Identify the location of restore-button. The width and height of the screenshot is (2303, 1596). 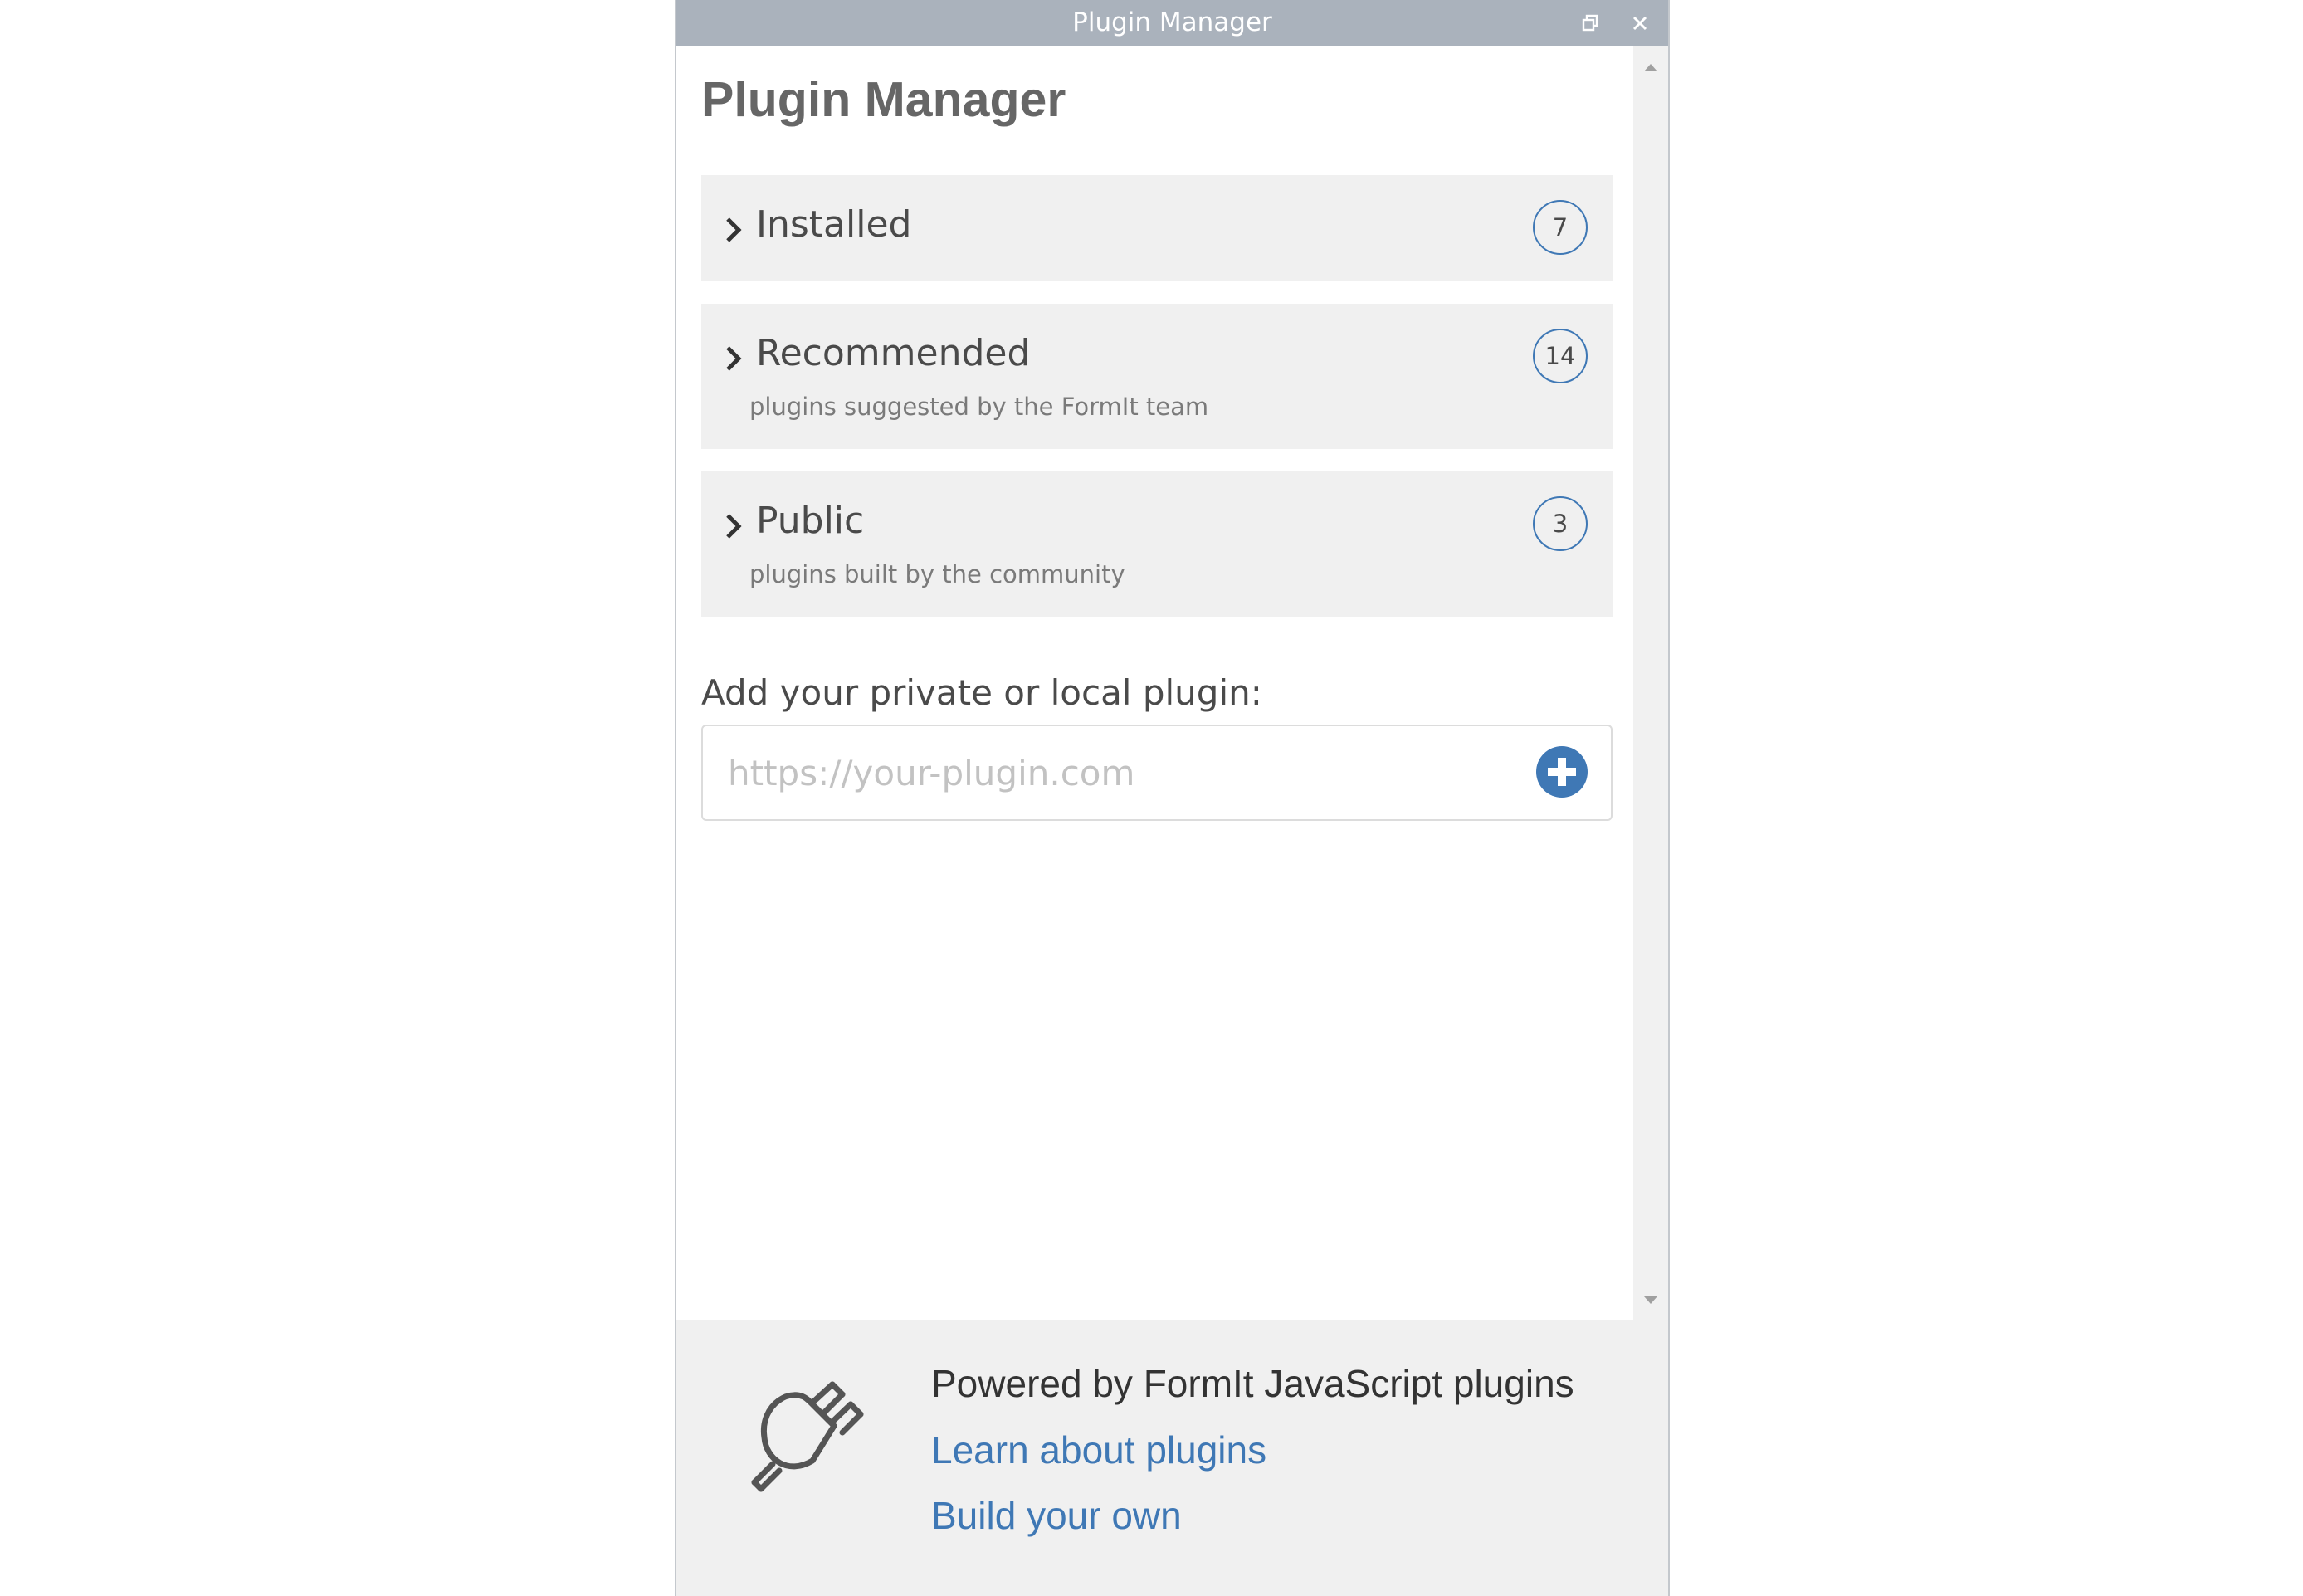
(1590, 23).